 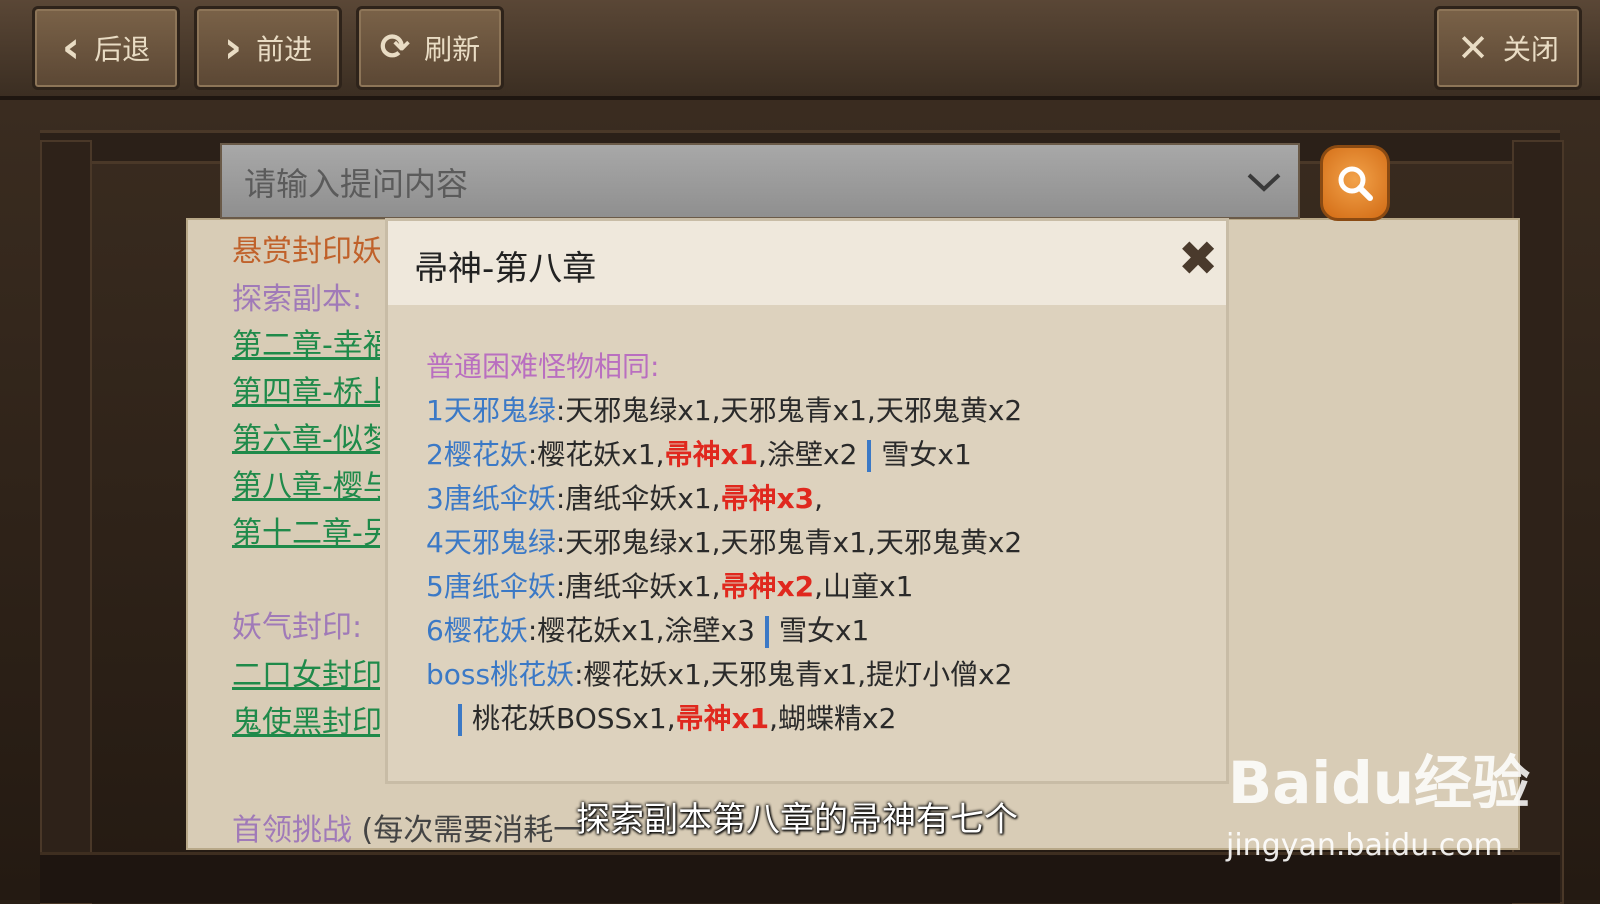 I want to click on modal-title: 帚神-第八章, so click(x=505, y=269).